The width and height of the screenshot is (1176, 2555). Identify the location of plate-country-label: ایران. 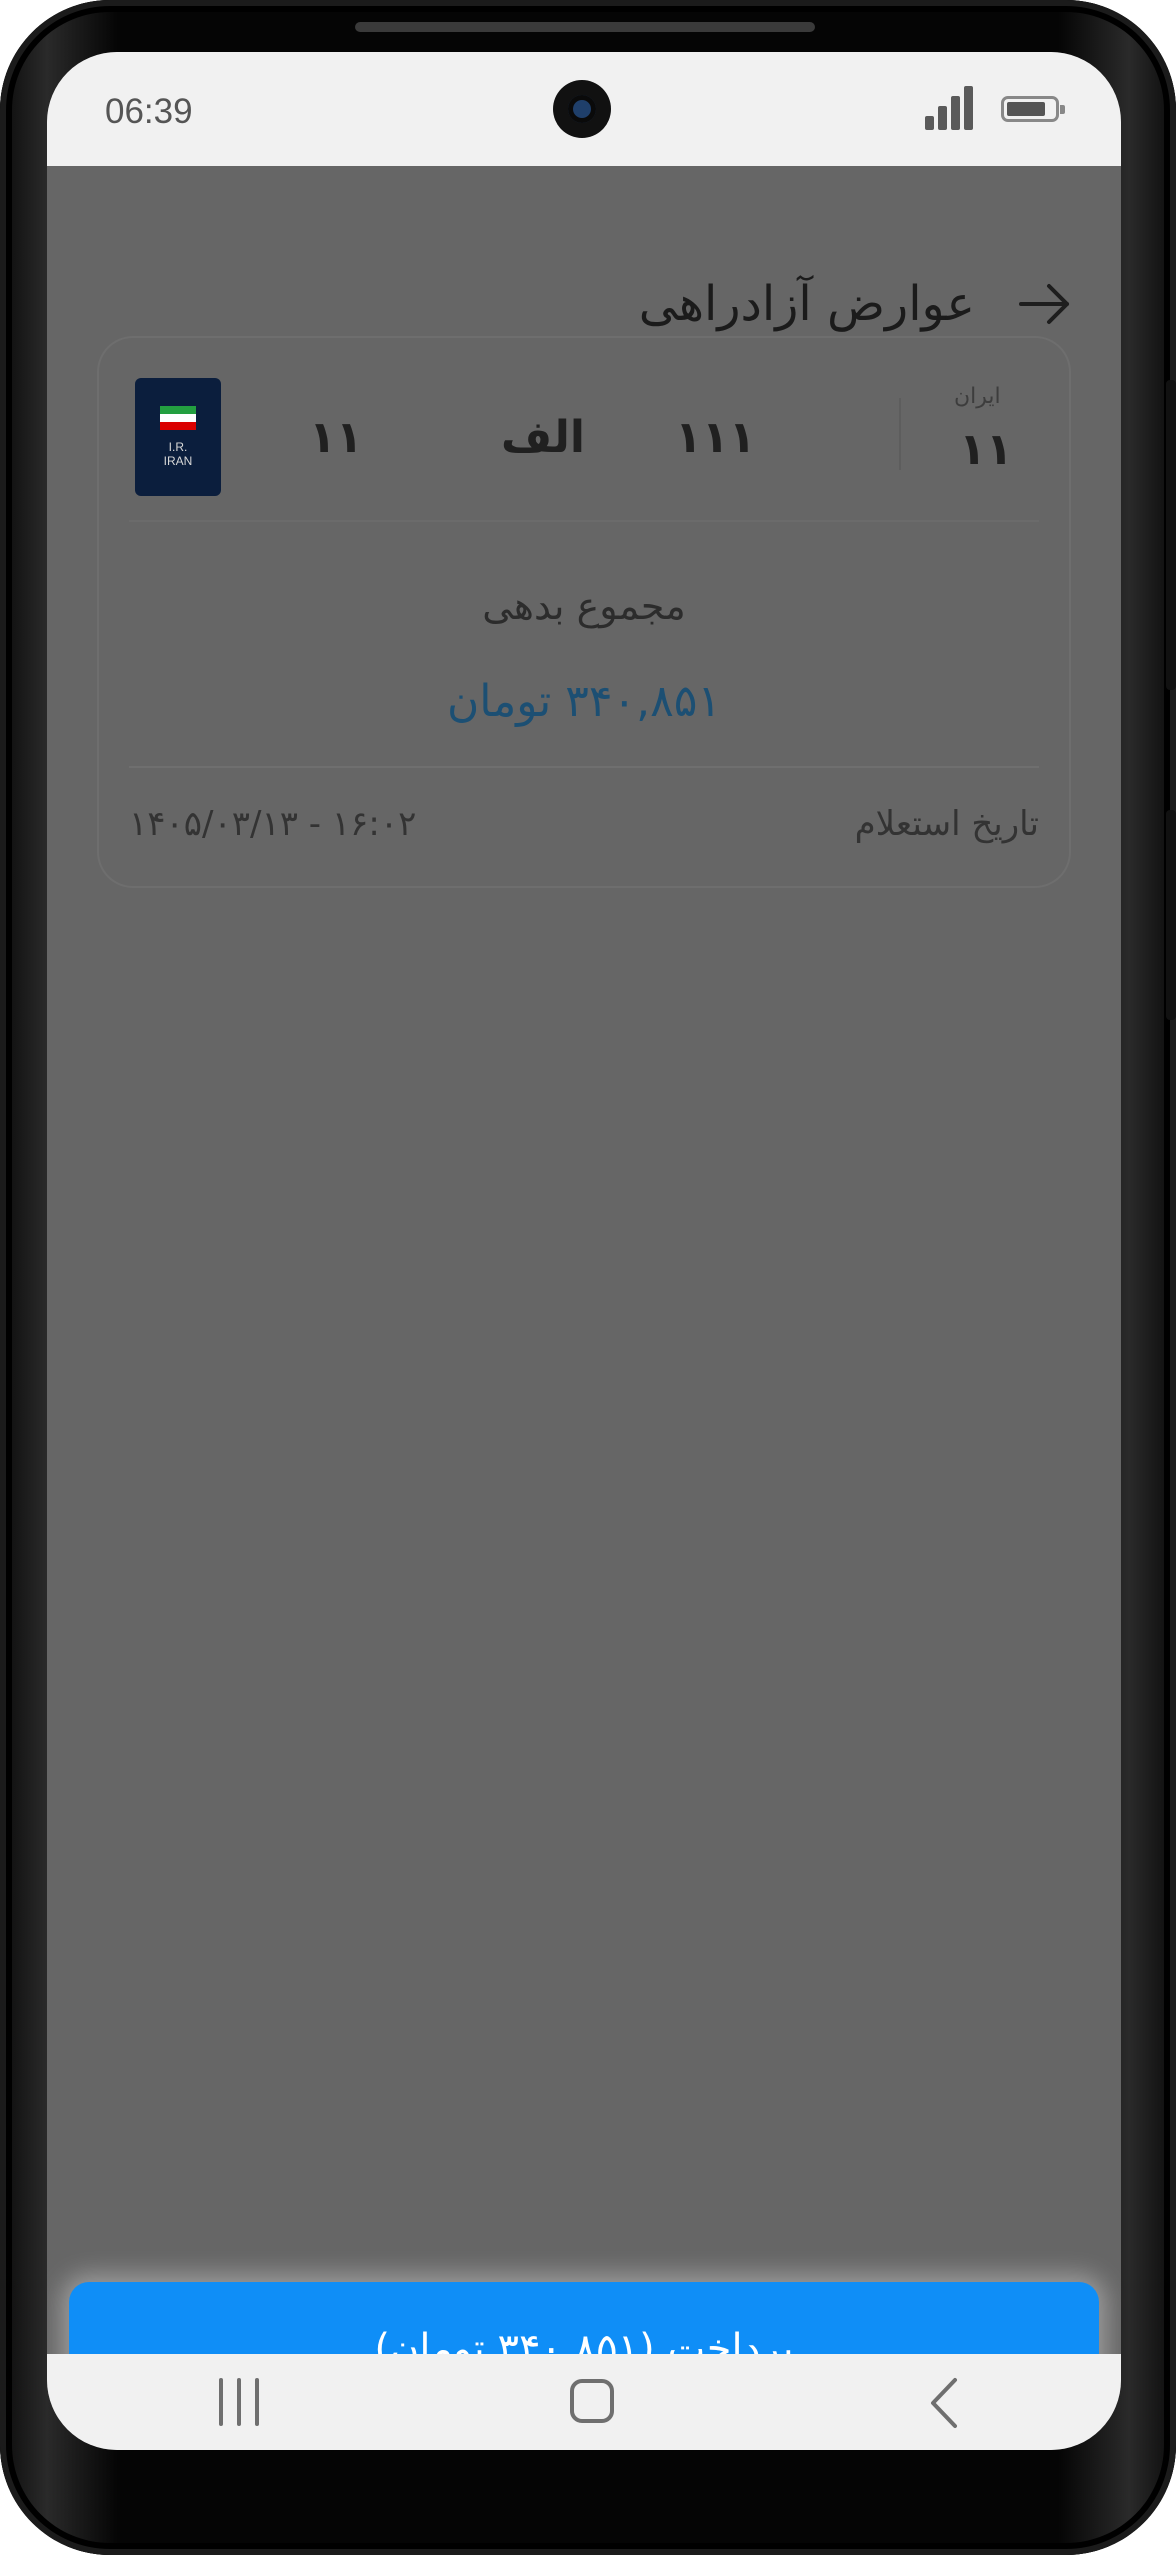
(977, 396).